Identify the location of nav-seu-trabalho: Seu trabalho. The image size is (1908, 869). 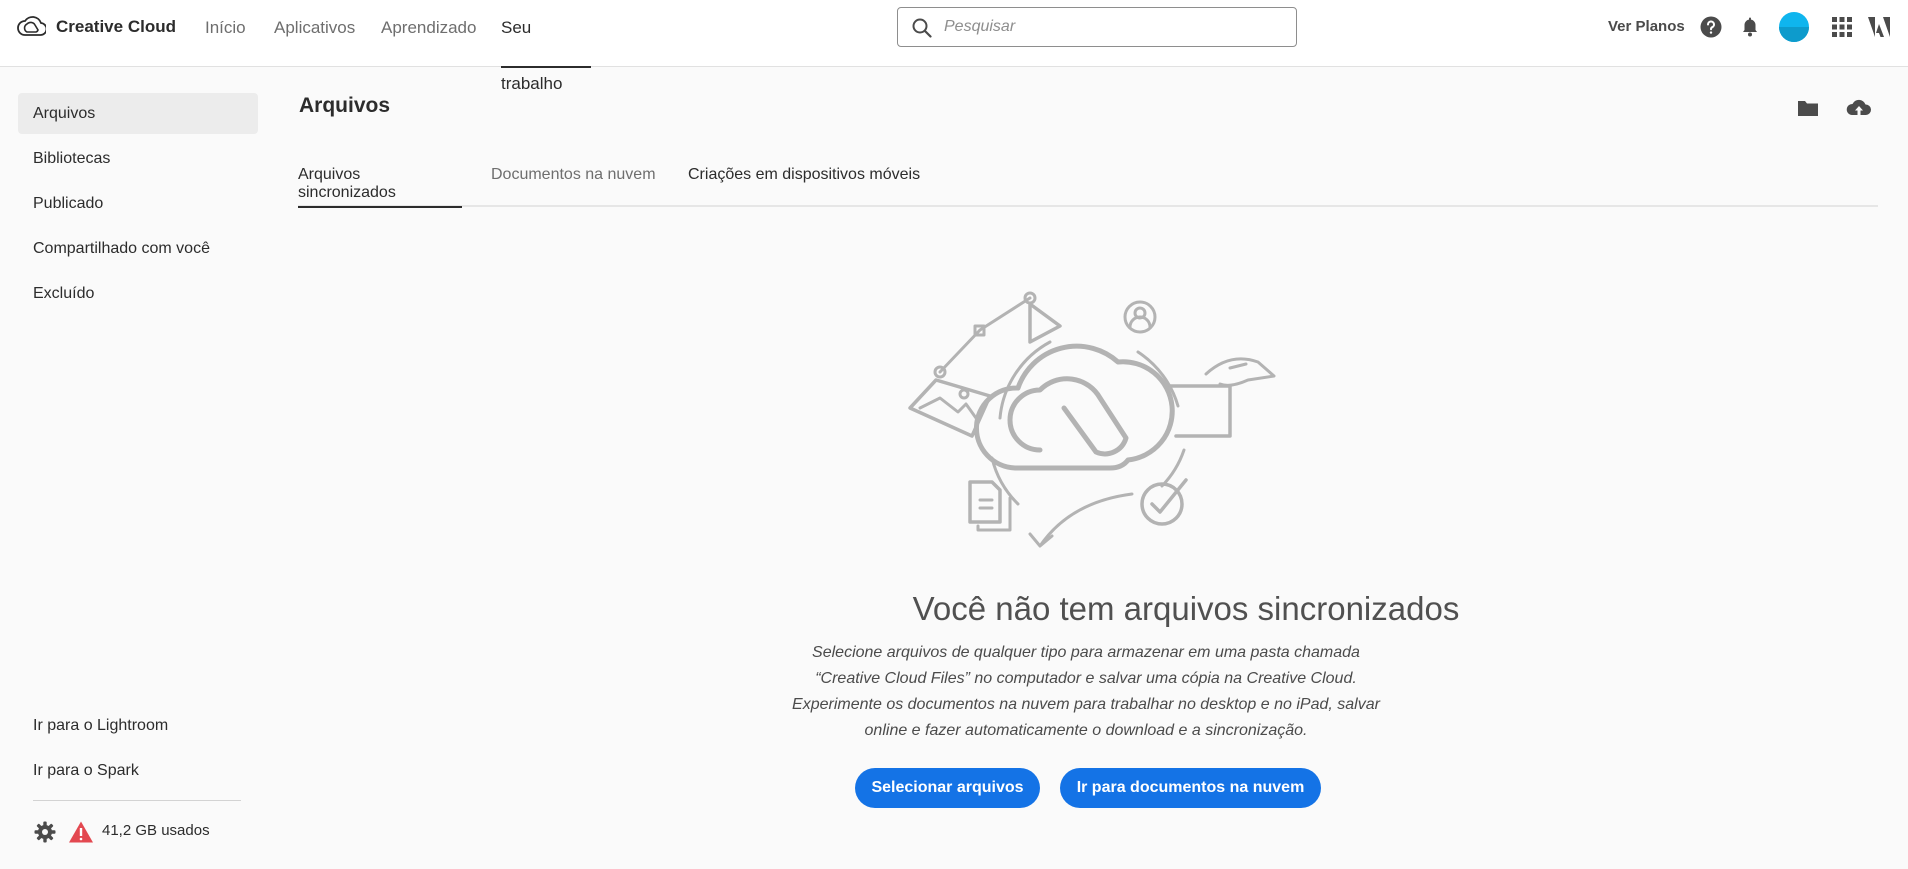
(546, 46).